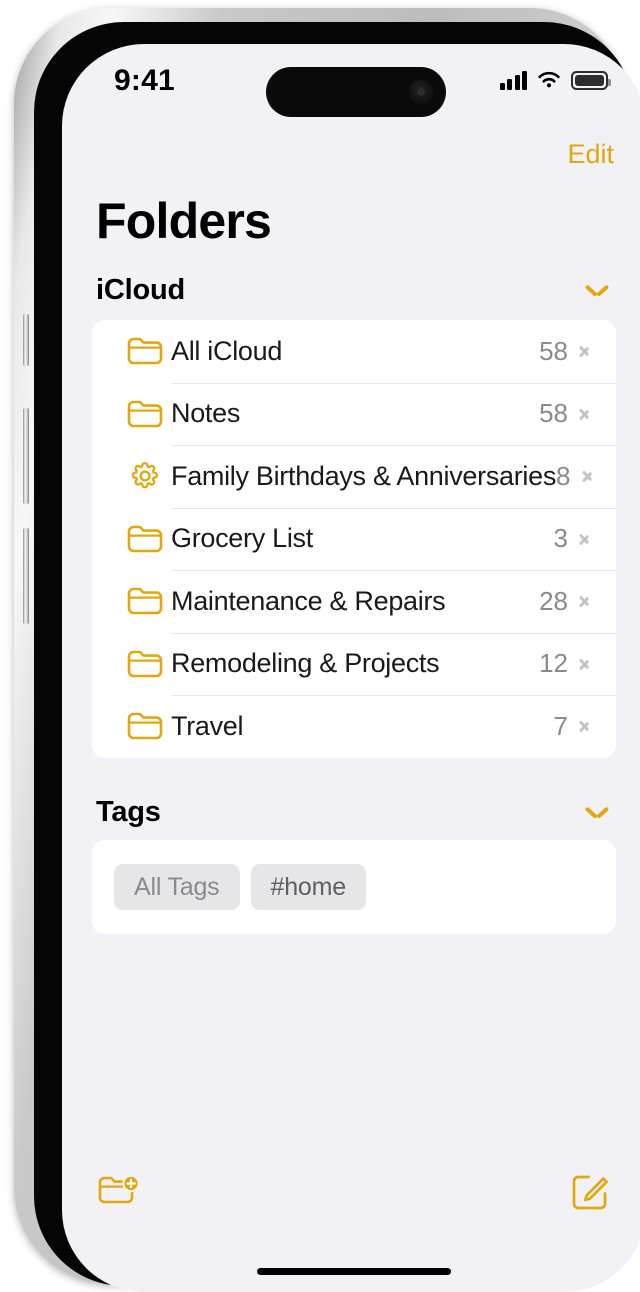 This screenshot has height=1292, width=640. What do you see at coordinates (128, 812) in the screenshot?
I see `section-title-tags: Tags` at bounding box center [128, 812].